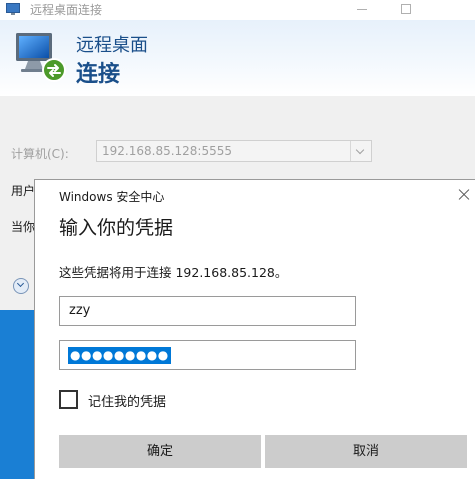  I want to click on dialog-subtitle: 这些凭据将用于连接 192.168.85.128。, so click(173, 272).